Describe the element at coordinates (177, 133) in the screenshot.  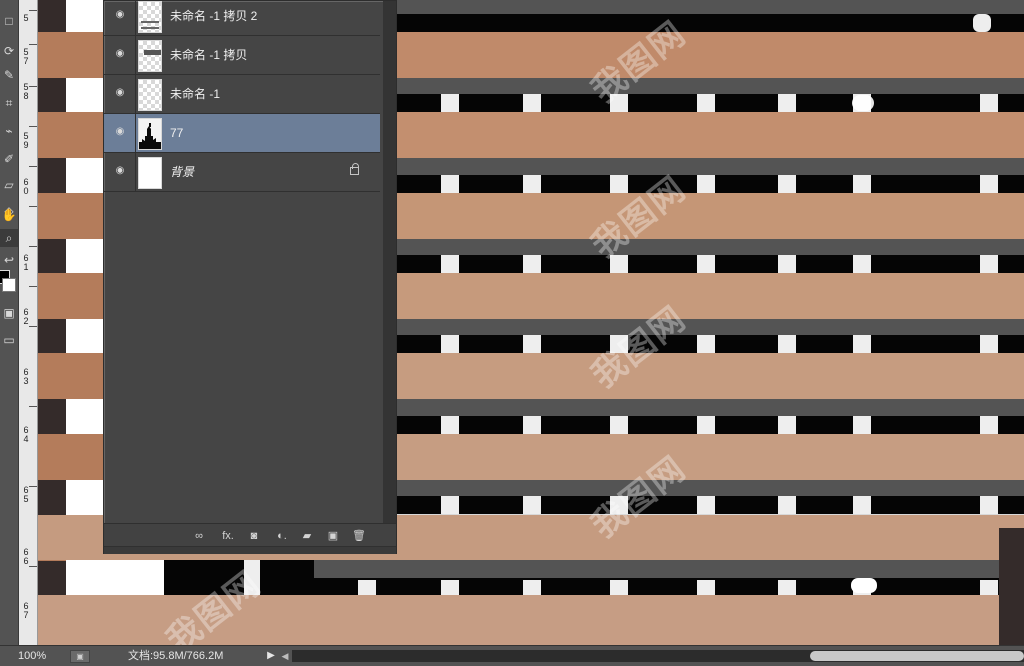
I see `layer-name: 77` at that location.